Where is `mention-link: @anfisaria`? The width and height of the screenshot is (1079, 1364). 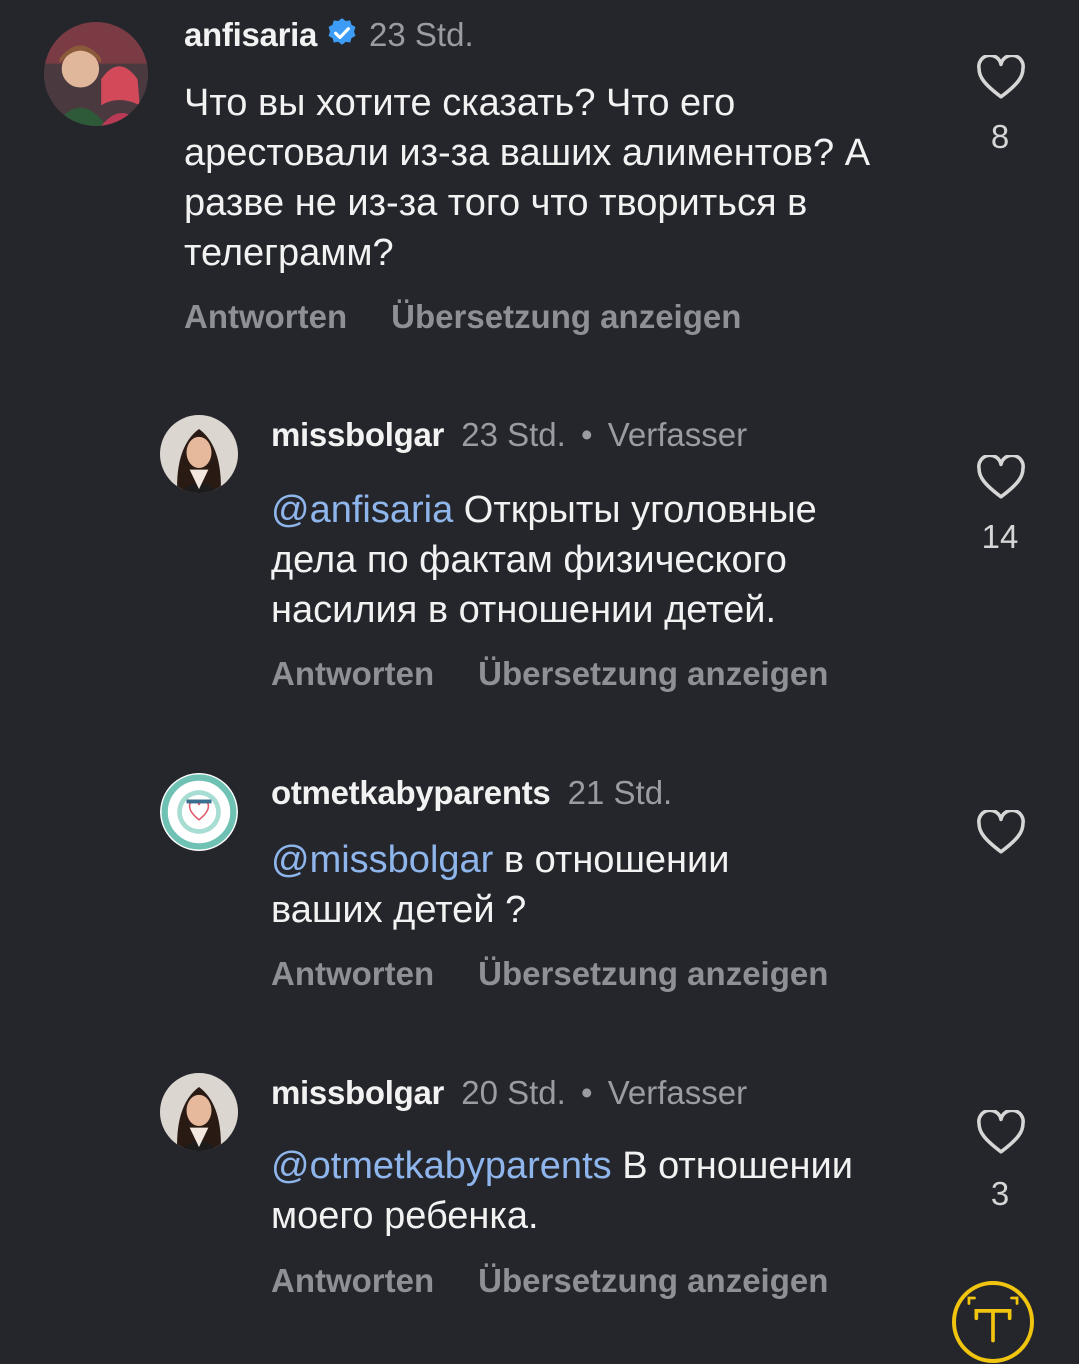
mention-link: @anfisaria is located at coordinates (362, 510).